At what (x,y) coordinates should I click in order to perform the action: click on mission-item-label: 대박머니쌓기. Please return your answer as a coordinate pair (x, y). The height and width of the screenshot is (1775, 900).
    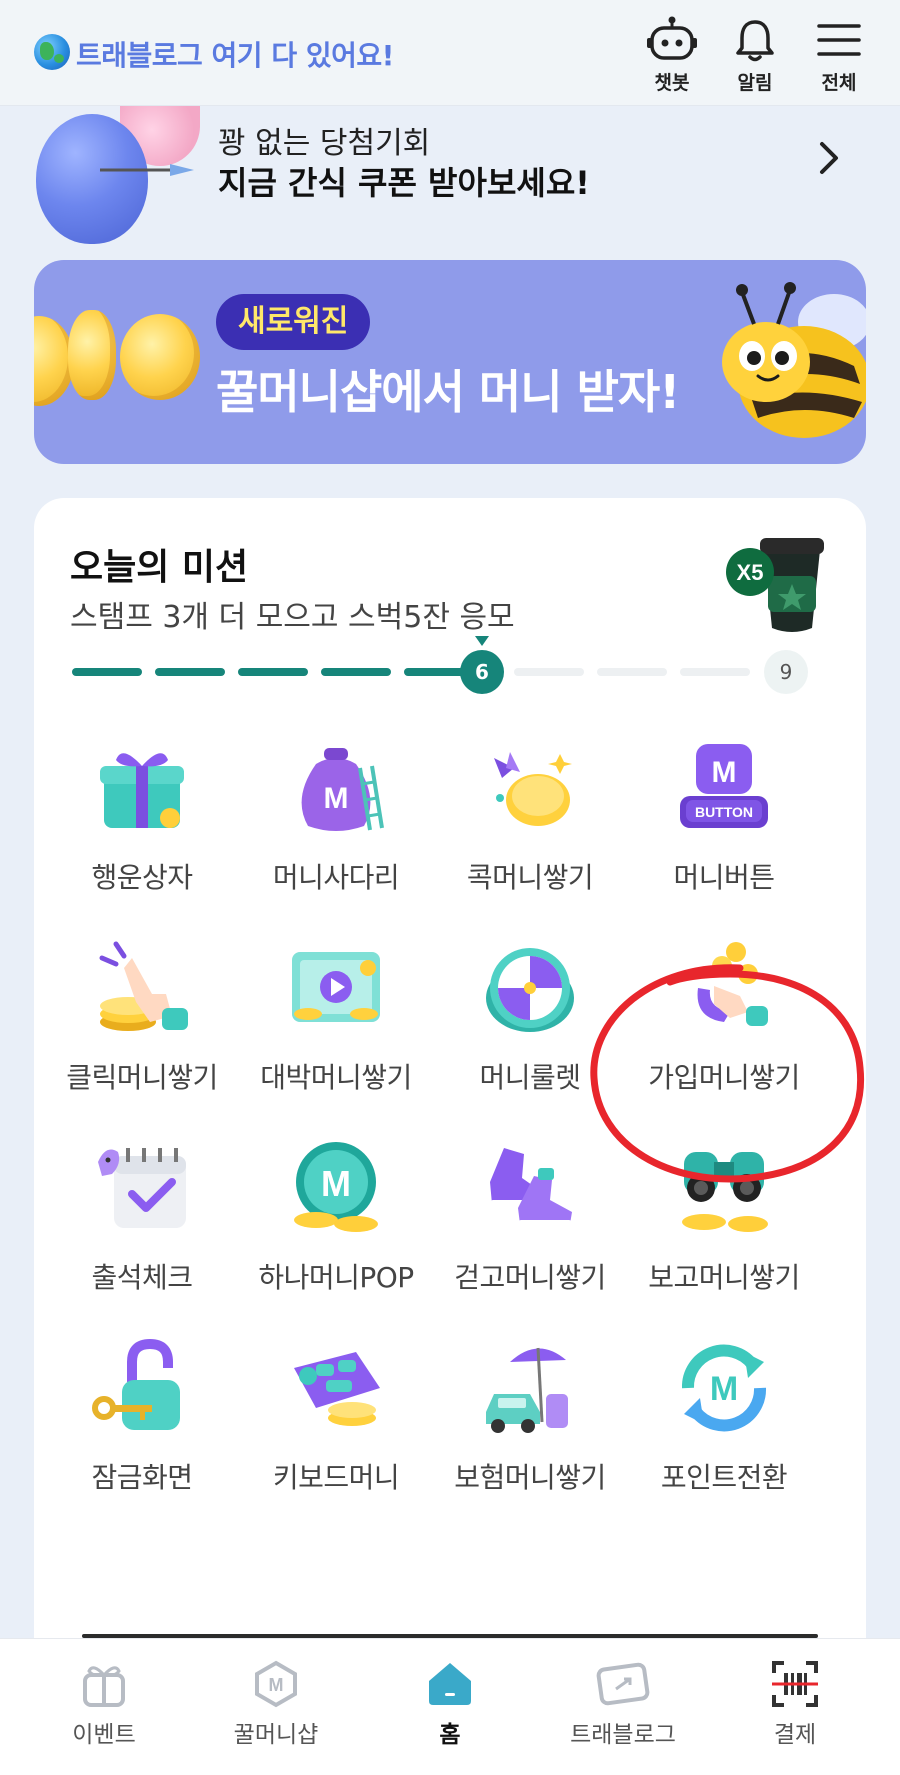
    Looking at the image, I should click on (336, 1077).